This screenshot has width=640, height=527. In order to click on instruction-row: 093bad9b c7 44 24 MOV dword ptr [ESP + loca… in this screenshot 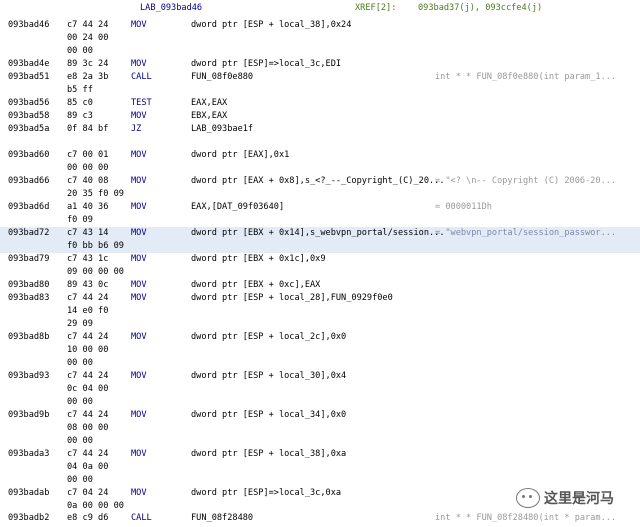, I will do `click(320, 415)`.